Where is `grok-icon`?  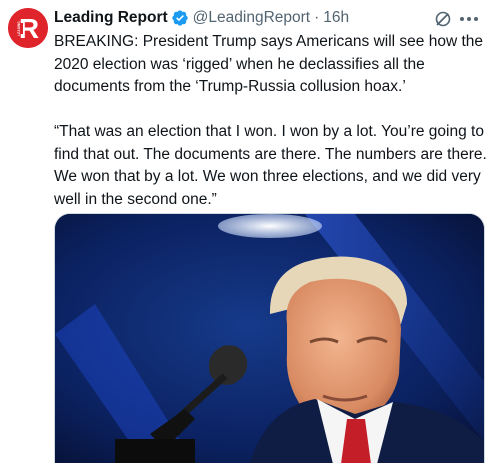
grok-icon is located at coordinates (443, 19).